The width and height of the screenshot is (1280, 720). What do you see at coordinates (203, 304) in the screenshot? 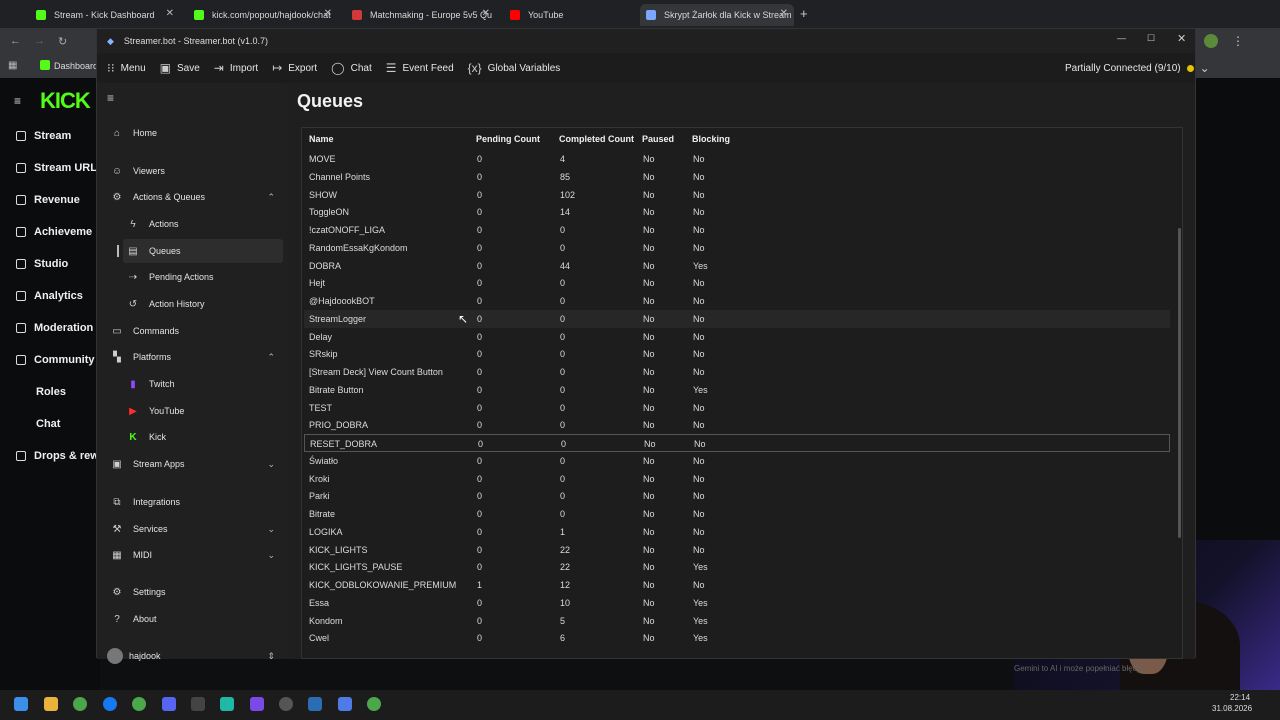
I see `sidebar-item-action-history: ↺ Action History` at bounding box center [203, 304].